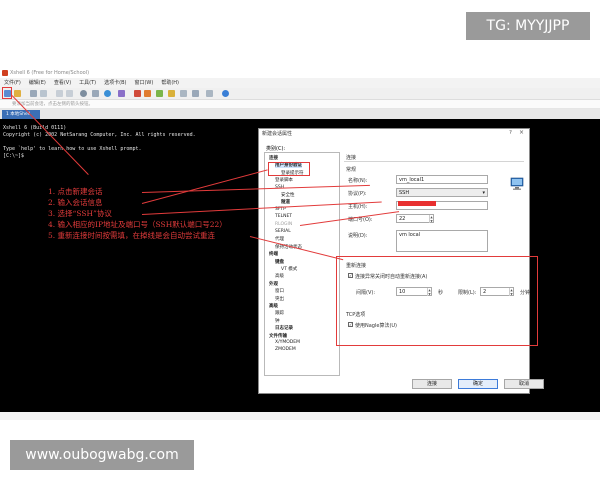  What do you see at coordinates (43, 93) in the screenshot?
I see `disconnect-icon` at bounding box center [43, 93].